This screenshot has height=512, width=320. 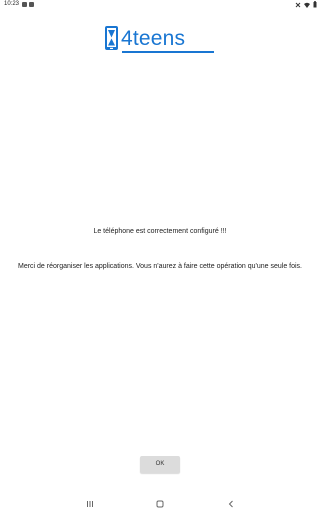 I want to click on home-icon, so click(x=160, y=504).